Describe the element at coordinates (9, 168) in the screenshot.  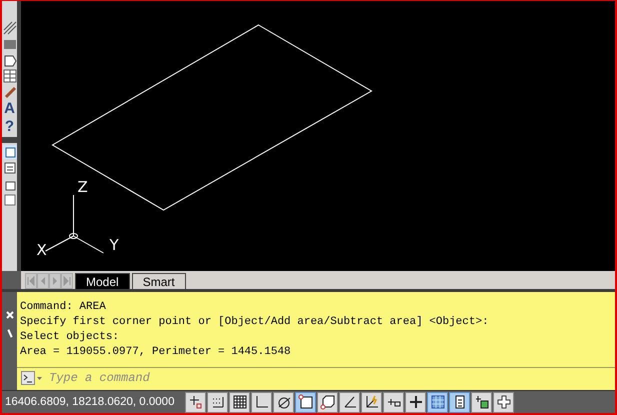
I see `list-icon` at that location.